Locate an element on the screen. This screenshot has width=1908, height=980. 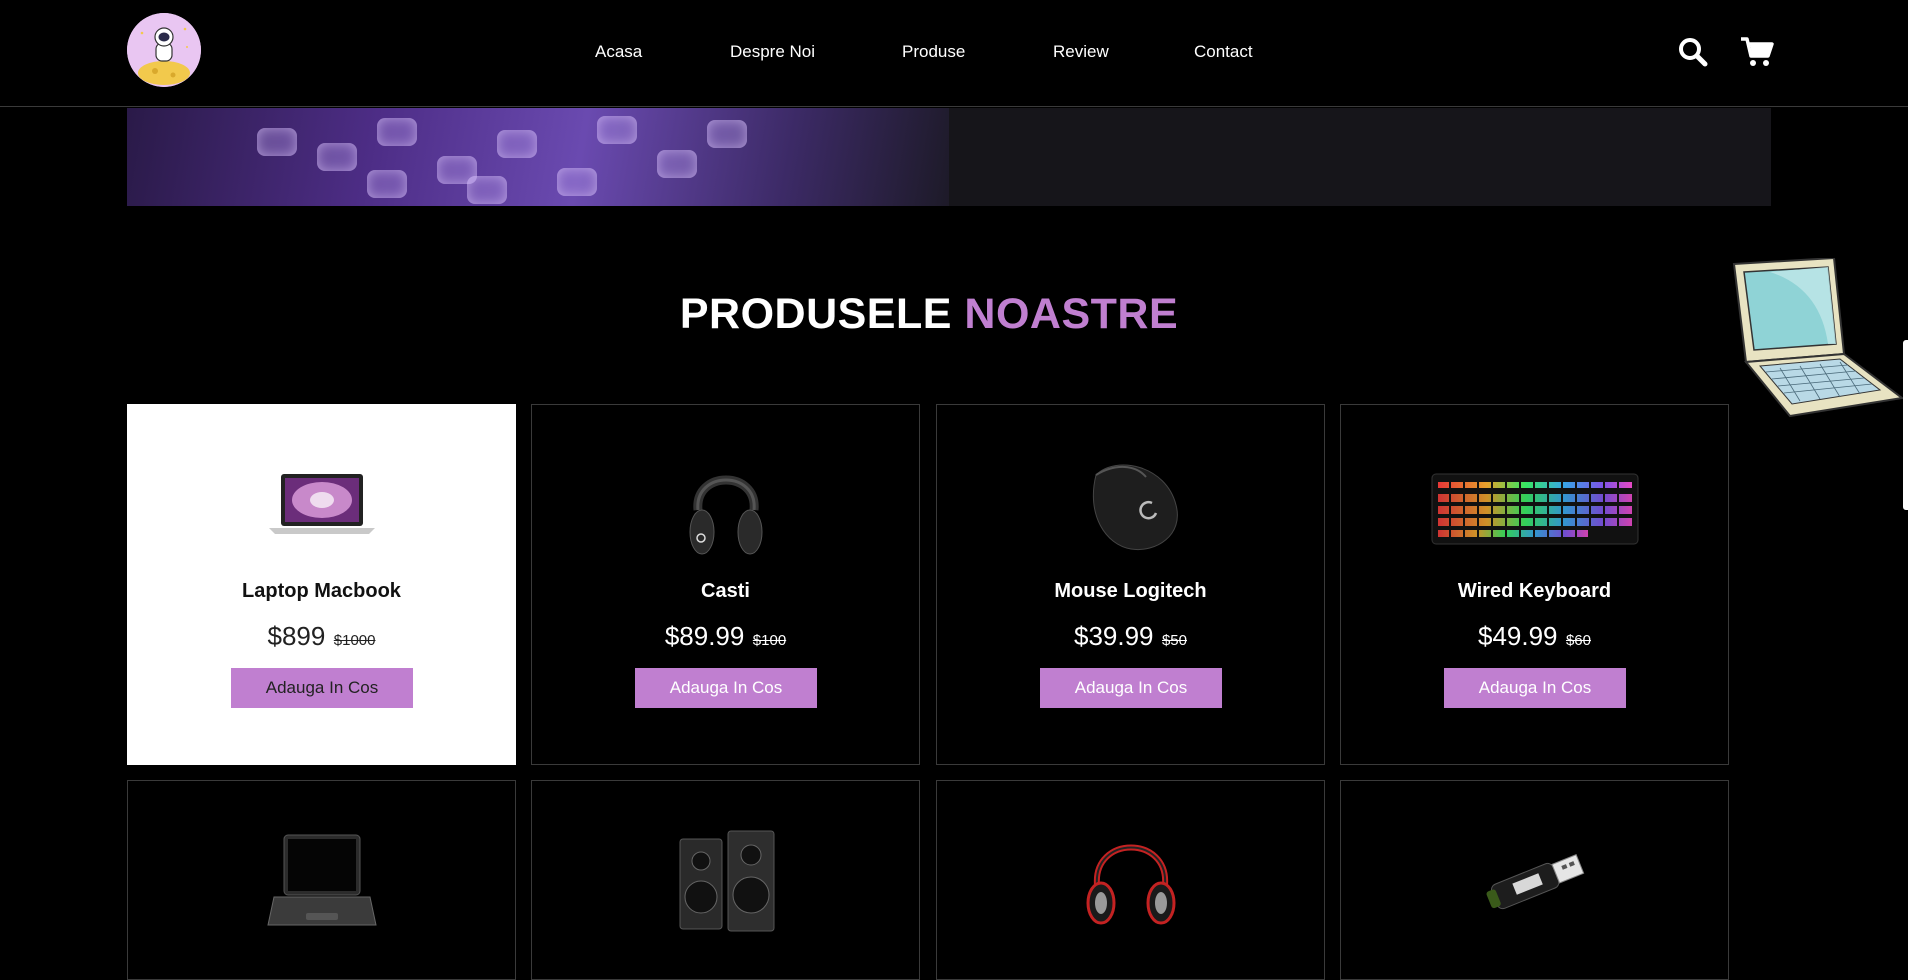
cart-icon is located at coordinates (1757, 52).